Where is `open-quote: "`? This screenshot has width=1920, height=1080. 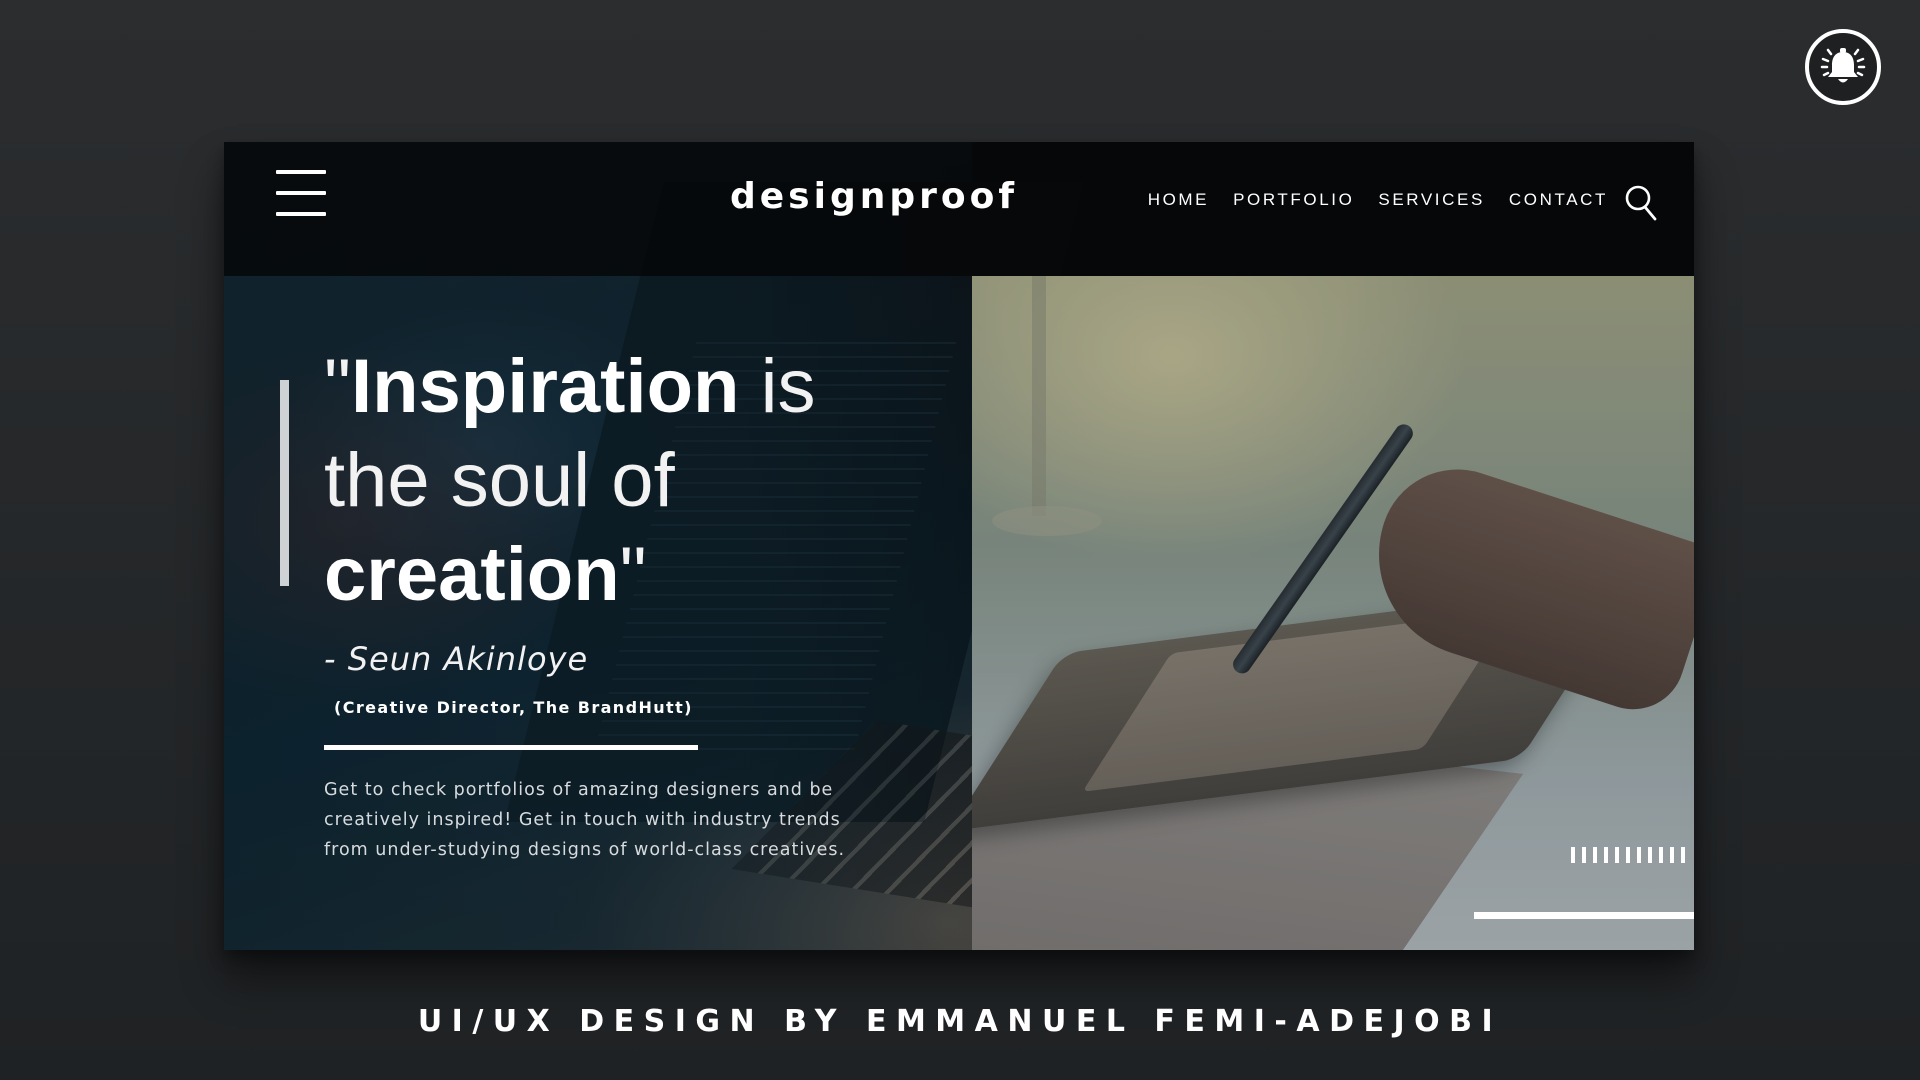
open-quote: " is located at coordinates (337, 386).